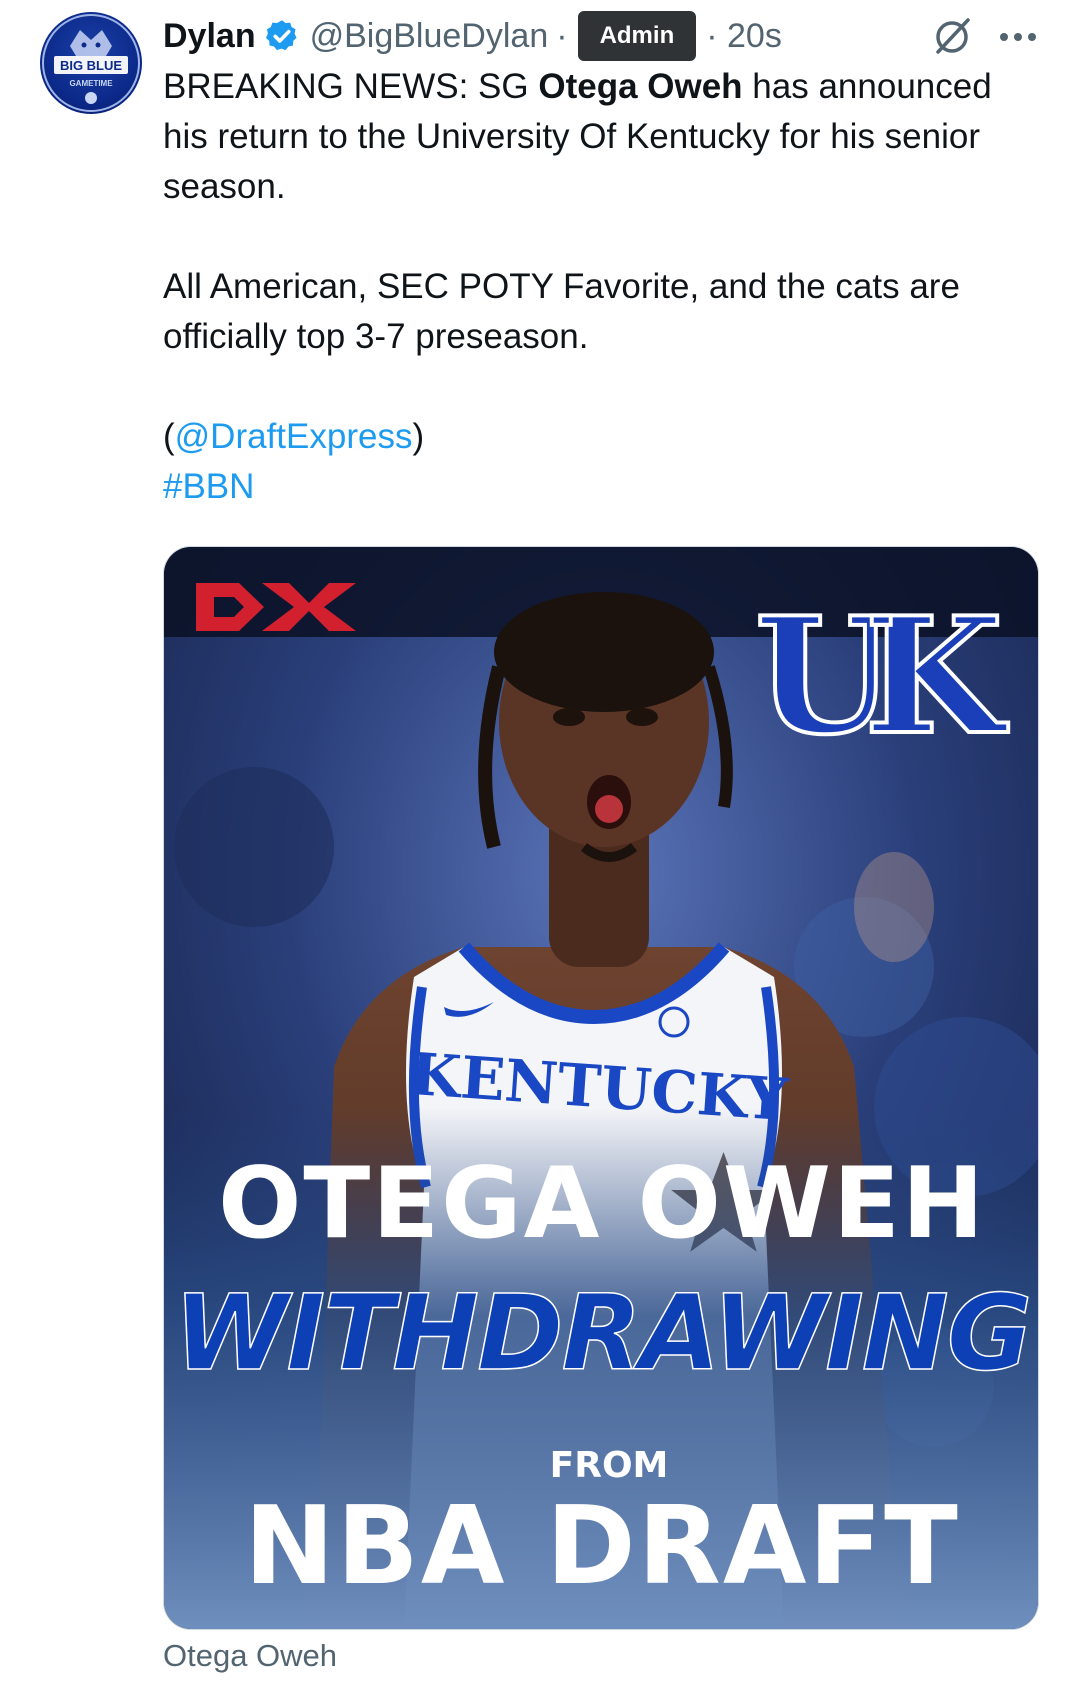  Describe the element at coordinates (91, 65) in the screenshot. I see `avatar-text-top: BIG BLUE` at that location.